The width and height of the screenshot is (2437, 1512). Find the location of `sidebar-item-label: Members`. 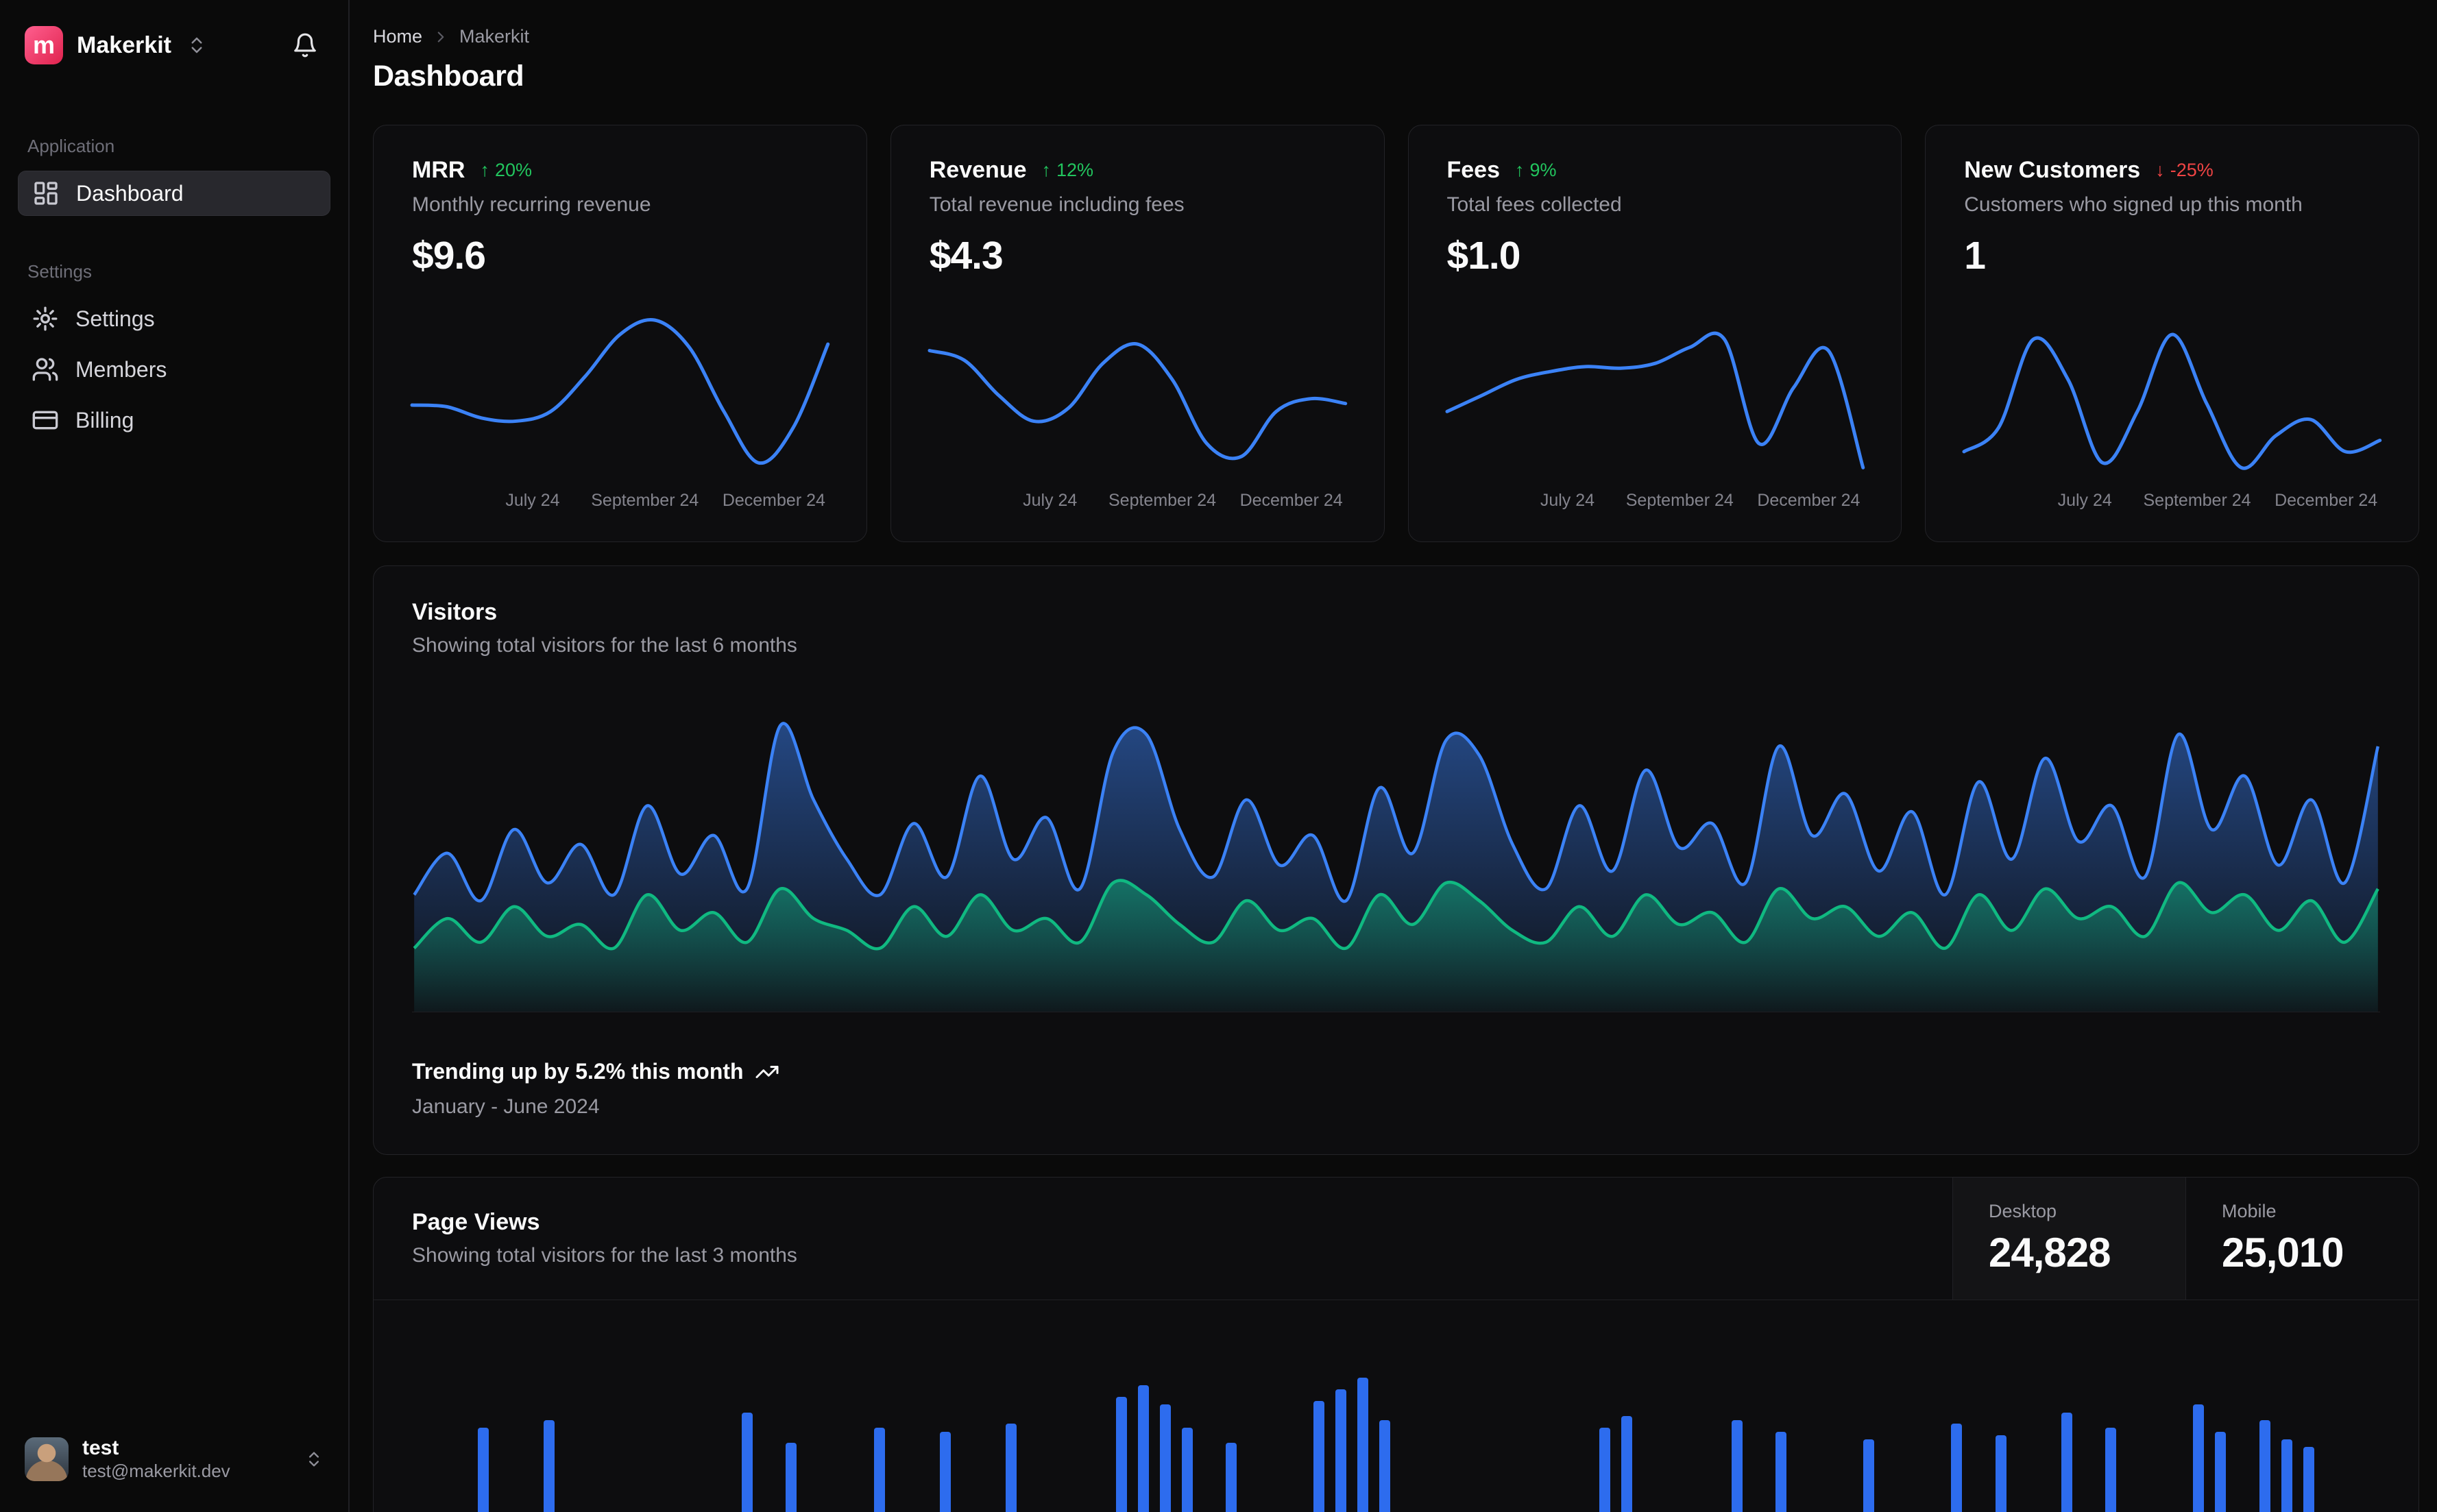

sidebar-item-label: Members is located at coordinates (121, 369).